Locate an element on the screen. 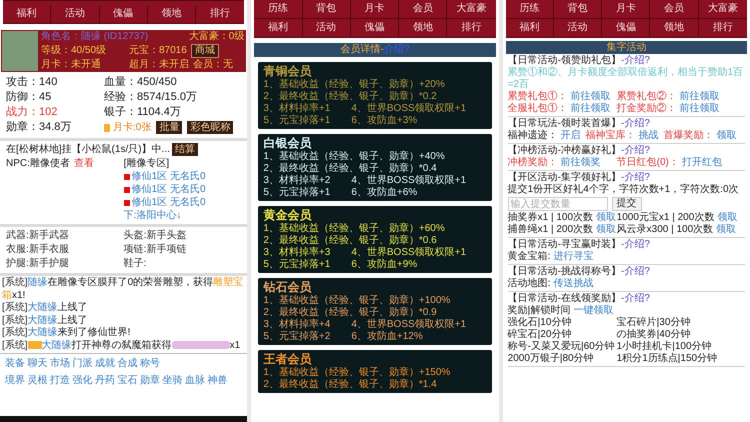 This screenshot has width=750, height=422. settle-button: 结算 is located at coordinates (185, 149).